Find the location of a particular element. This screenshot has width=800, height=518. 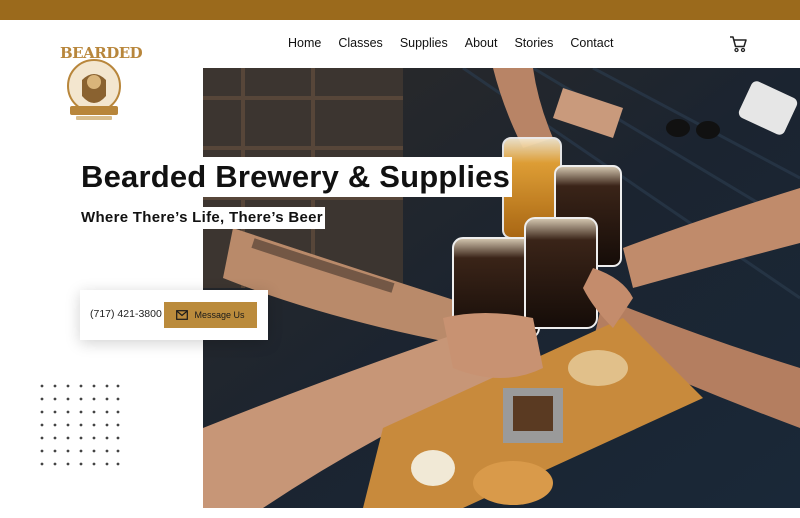

nav-item-stories: Stories is located at coordinates (533, 43).